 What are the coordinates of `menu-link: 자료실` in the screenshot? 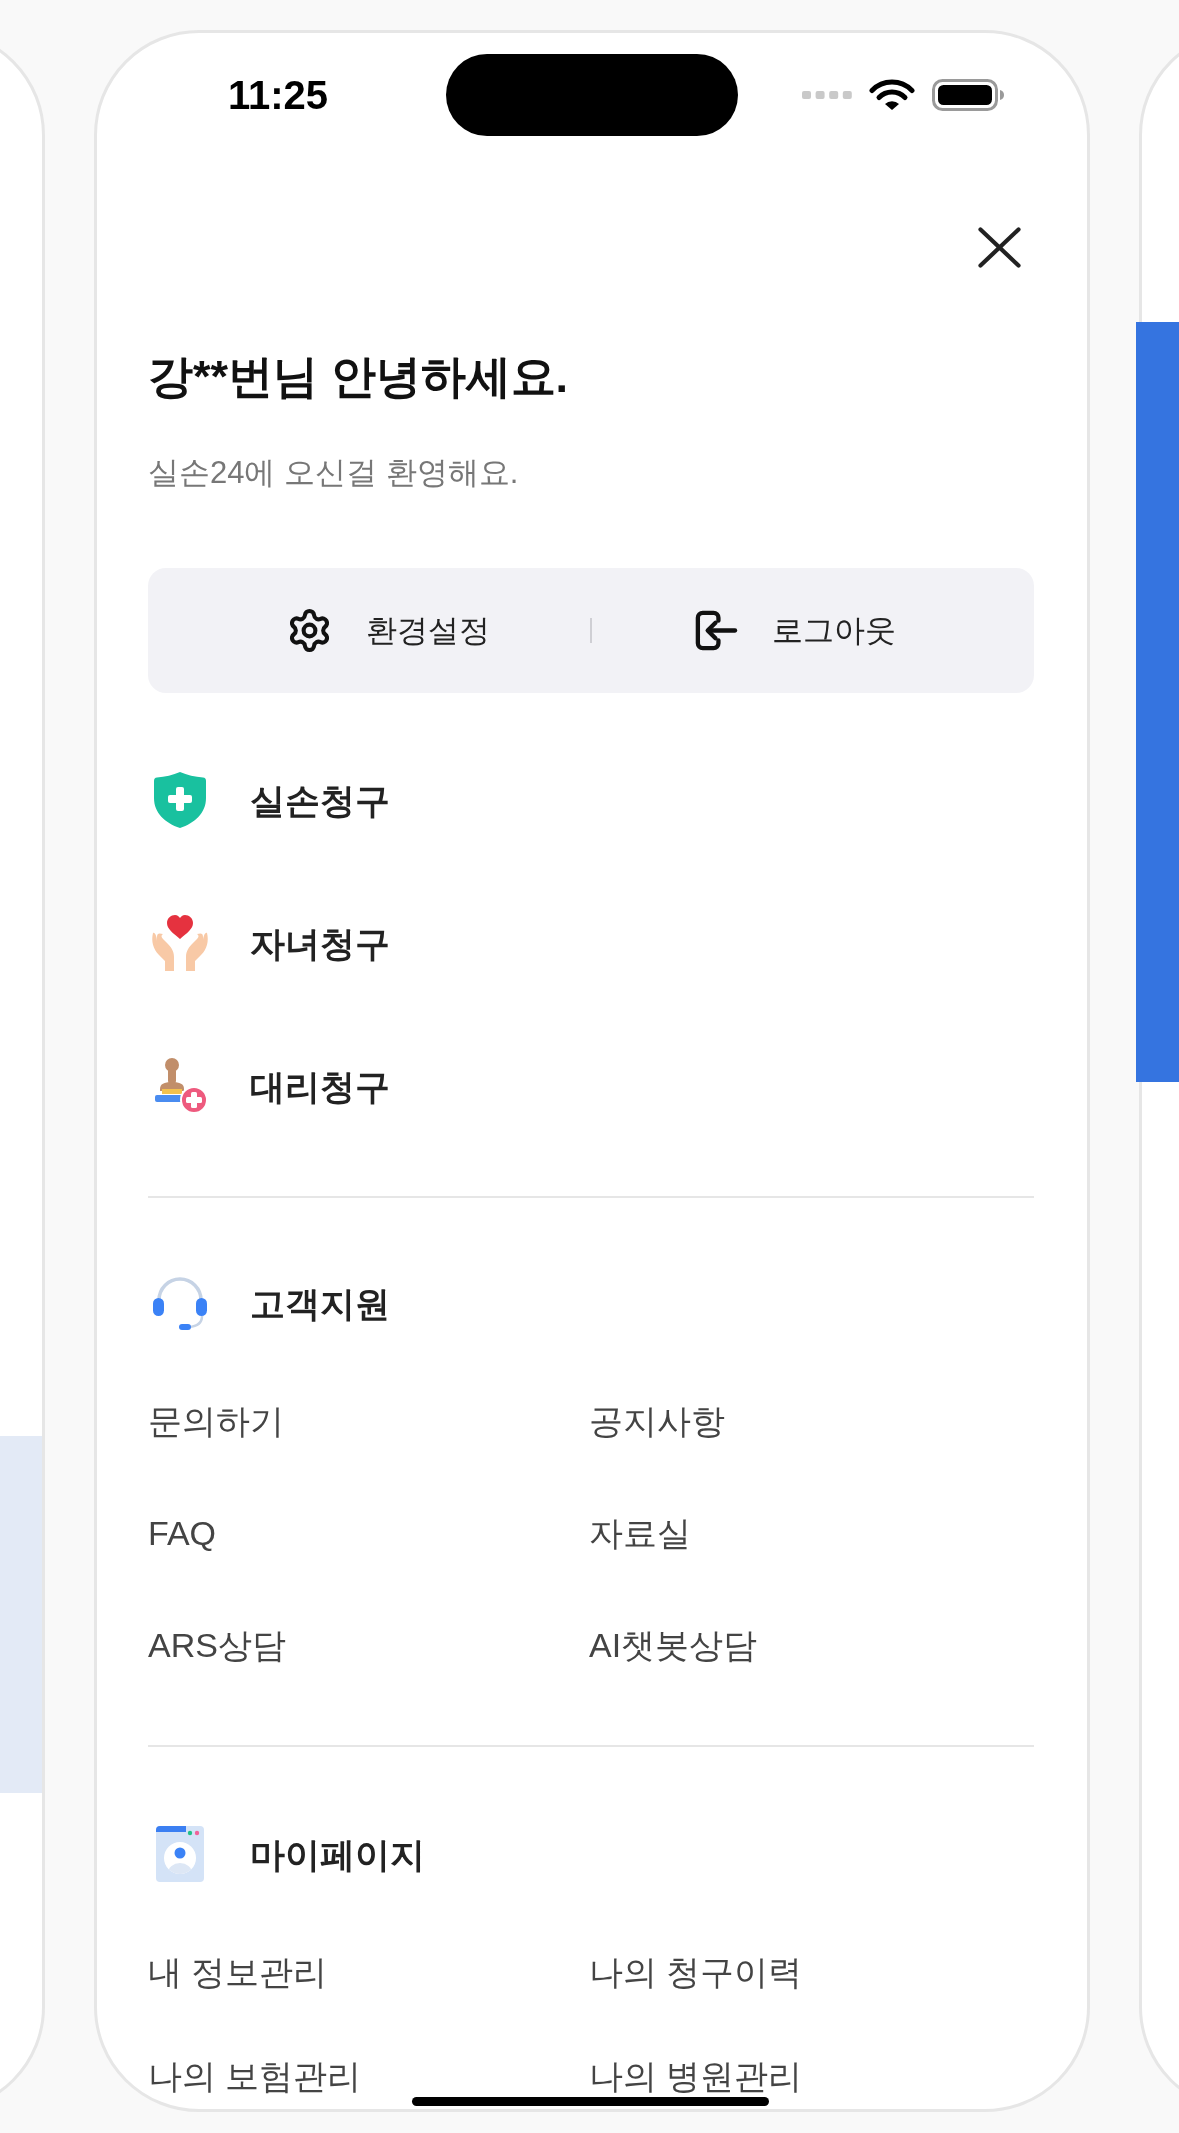 It's located at (640, 1533).